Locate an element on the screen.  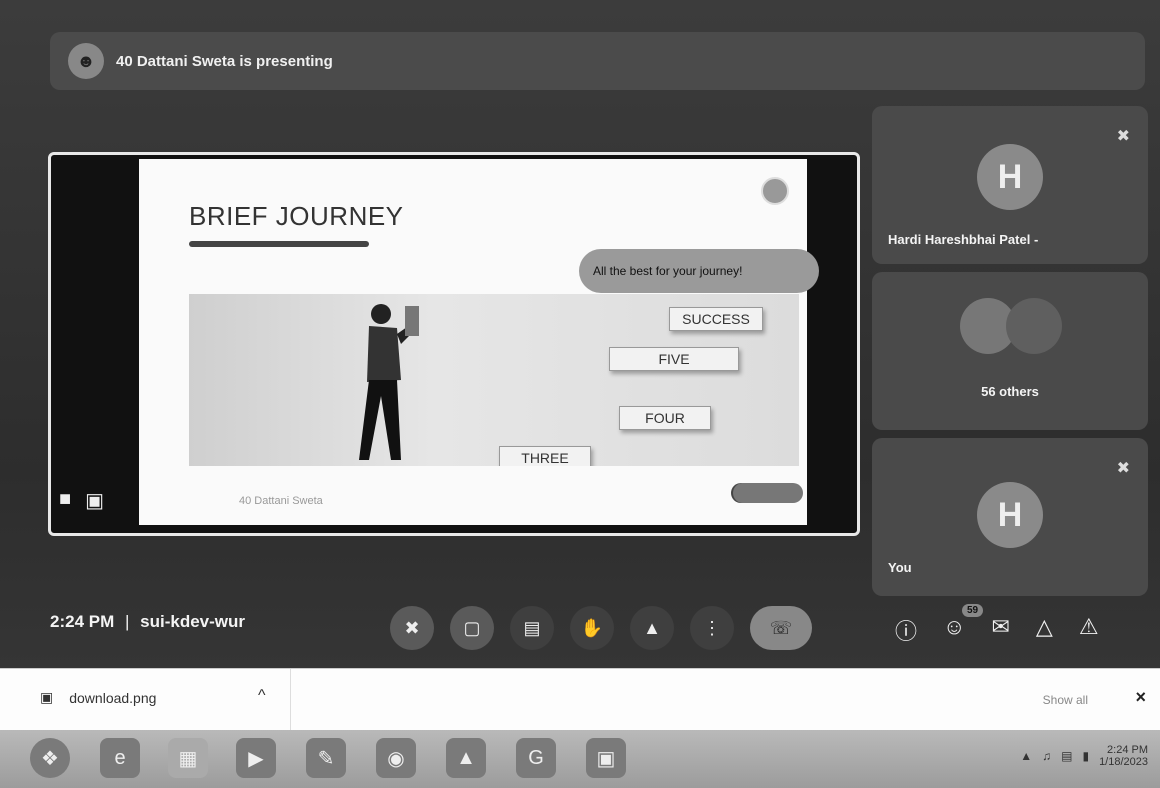
network-icon: ▤ is located at coordinates (1066, 756).